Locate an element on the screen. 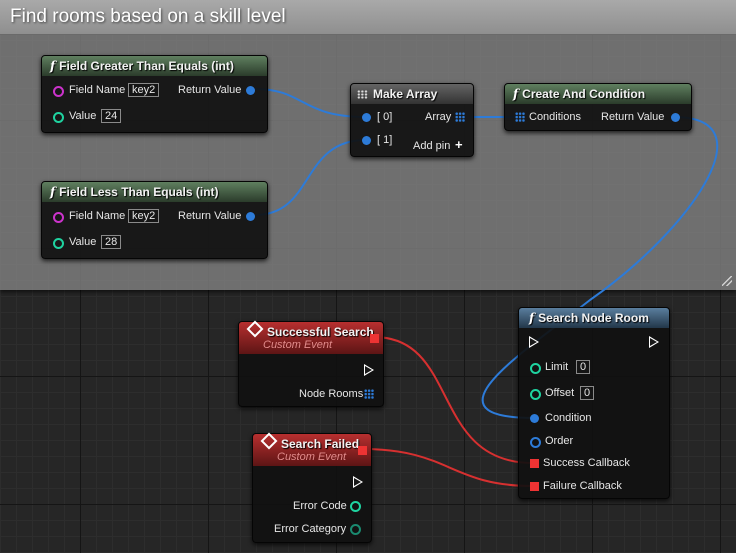 This screenshot has height=553, width=736. node-header: f Field Less Than Equals (int) is located at coordinates (154, 192).